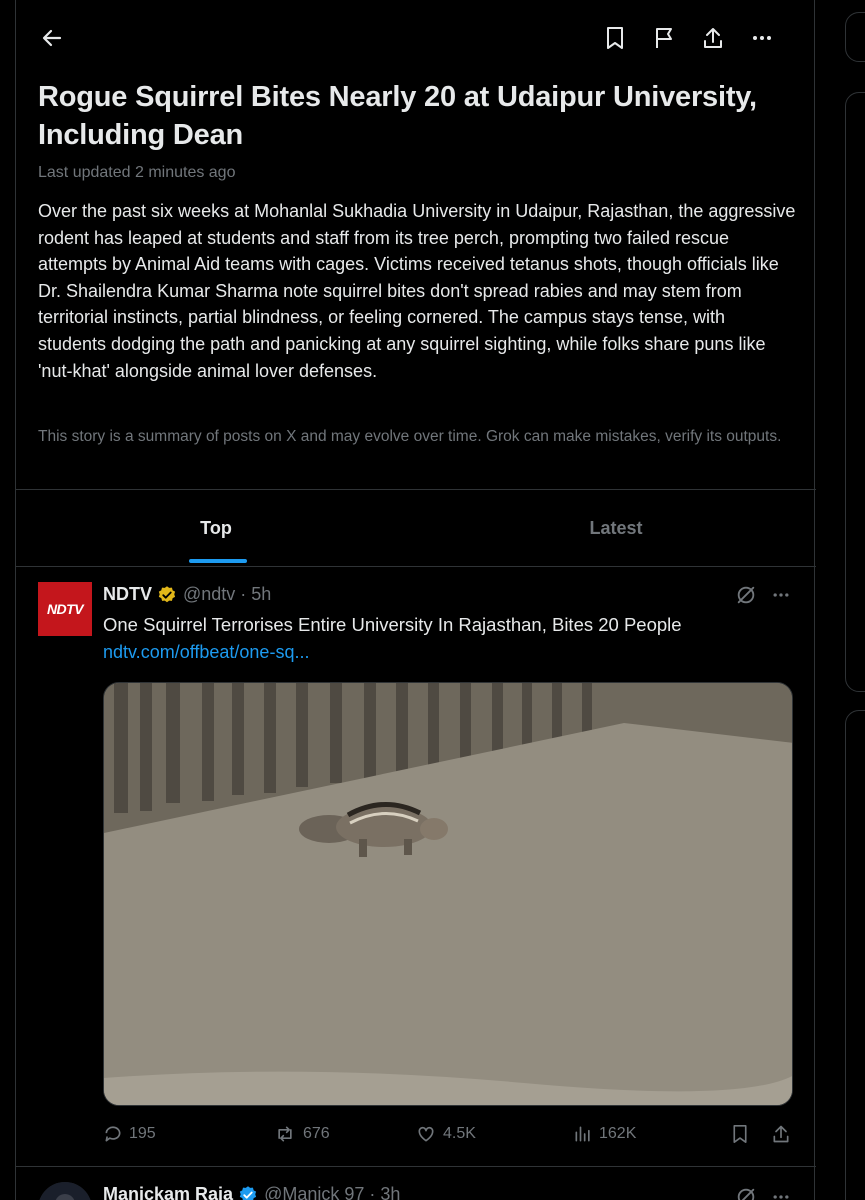  What do you see at coordinates (216, 528) in the screenshot?
I see `tab-top: Top` at bounding box center [216, 528].